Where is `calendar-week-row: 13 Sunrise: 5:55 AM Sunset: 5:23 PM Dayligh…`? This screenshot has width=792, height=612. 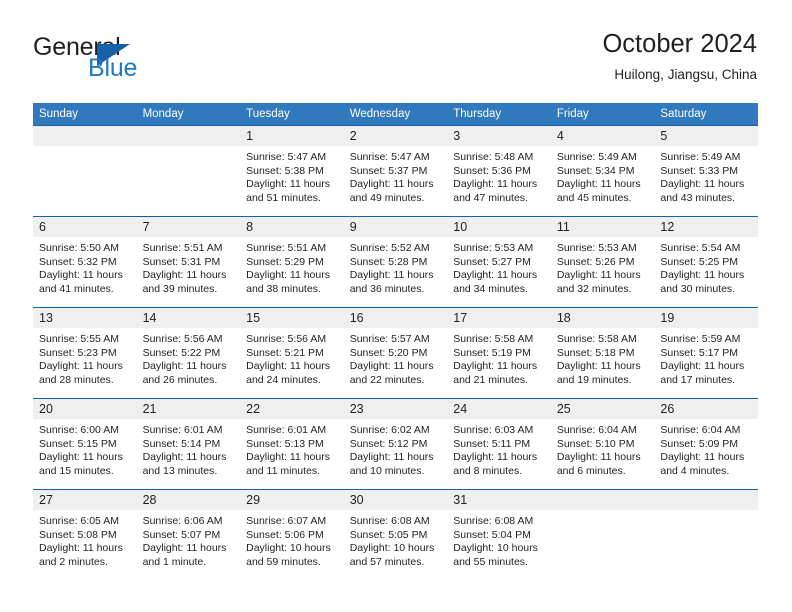 calendar-week-row: 13 Sunrise: 5:55 AM Sunset: 5:23 PM Dayligh… is located at coordinates (395, 353).